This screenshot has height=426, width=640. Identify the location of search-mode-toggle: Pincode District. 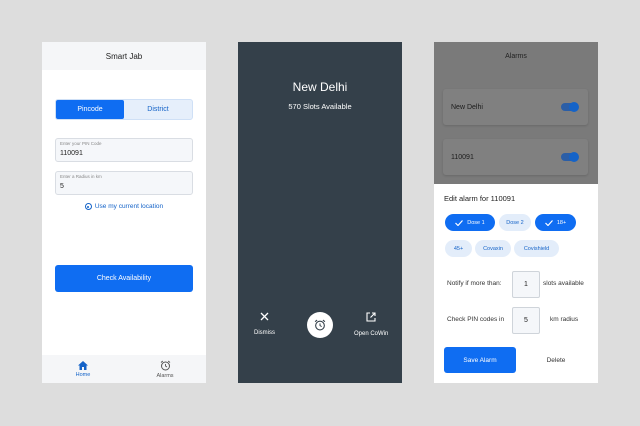
(124, 109).